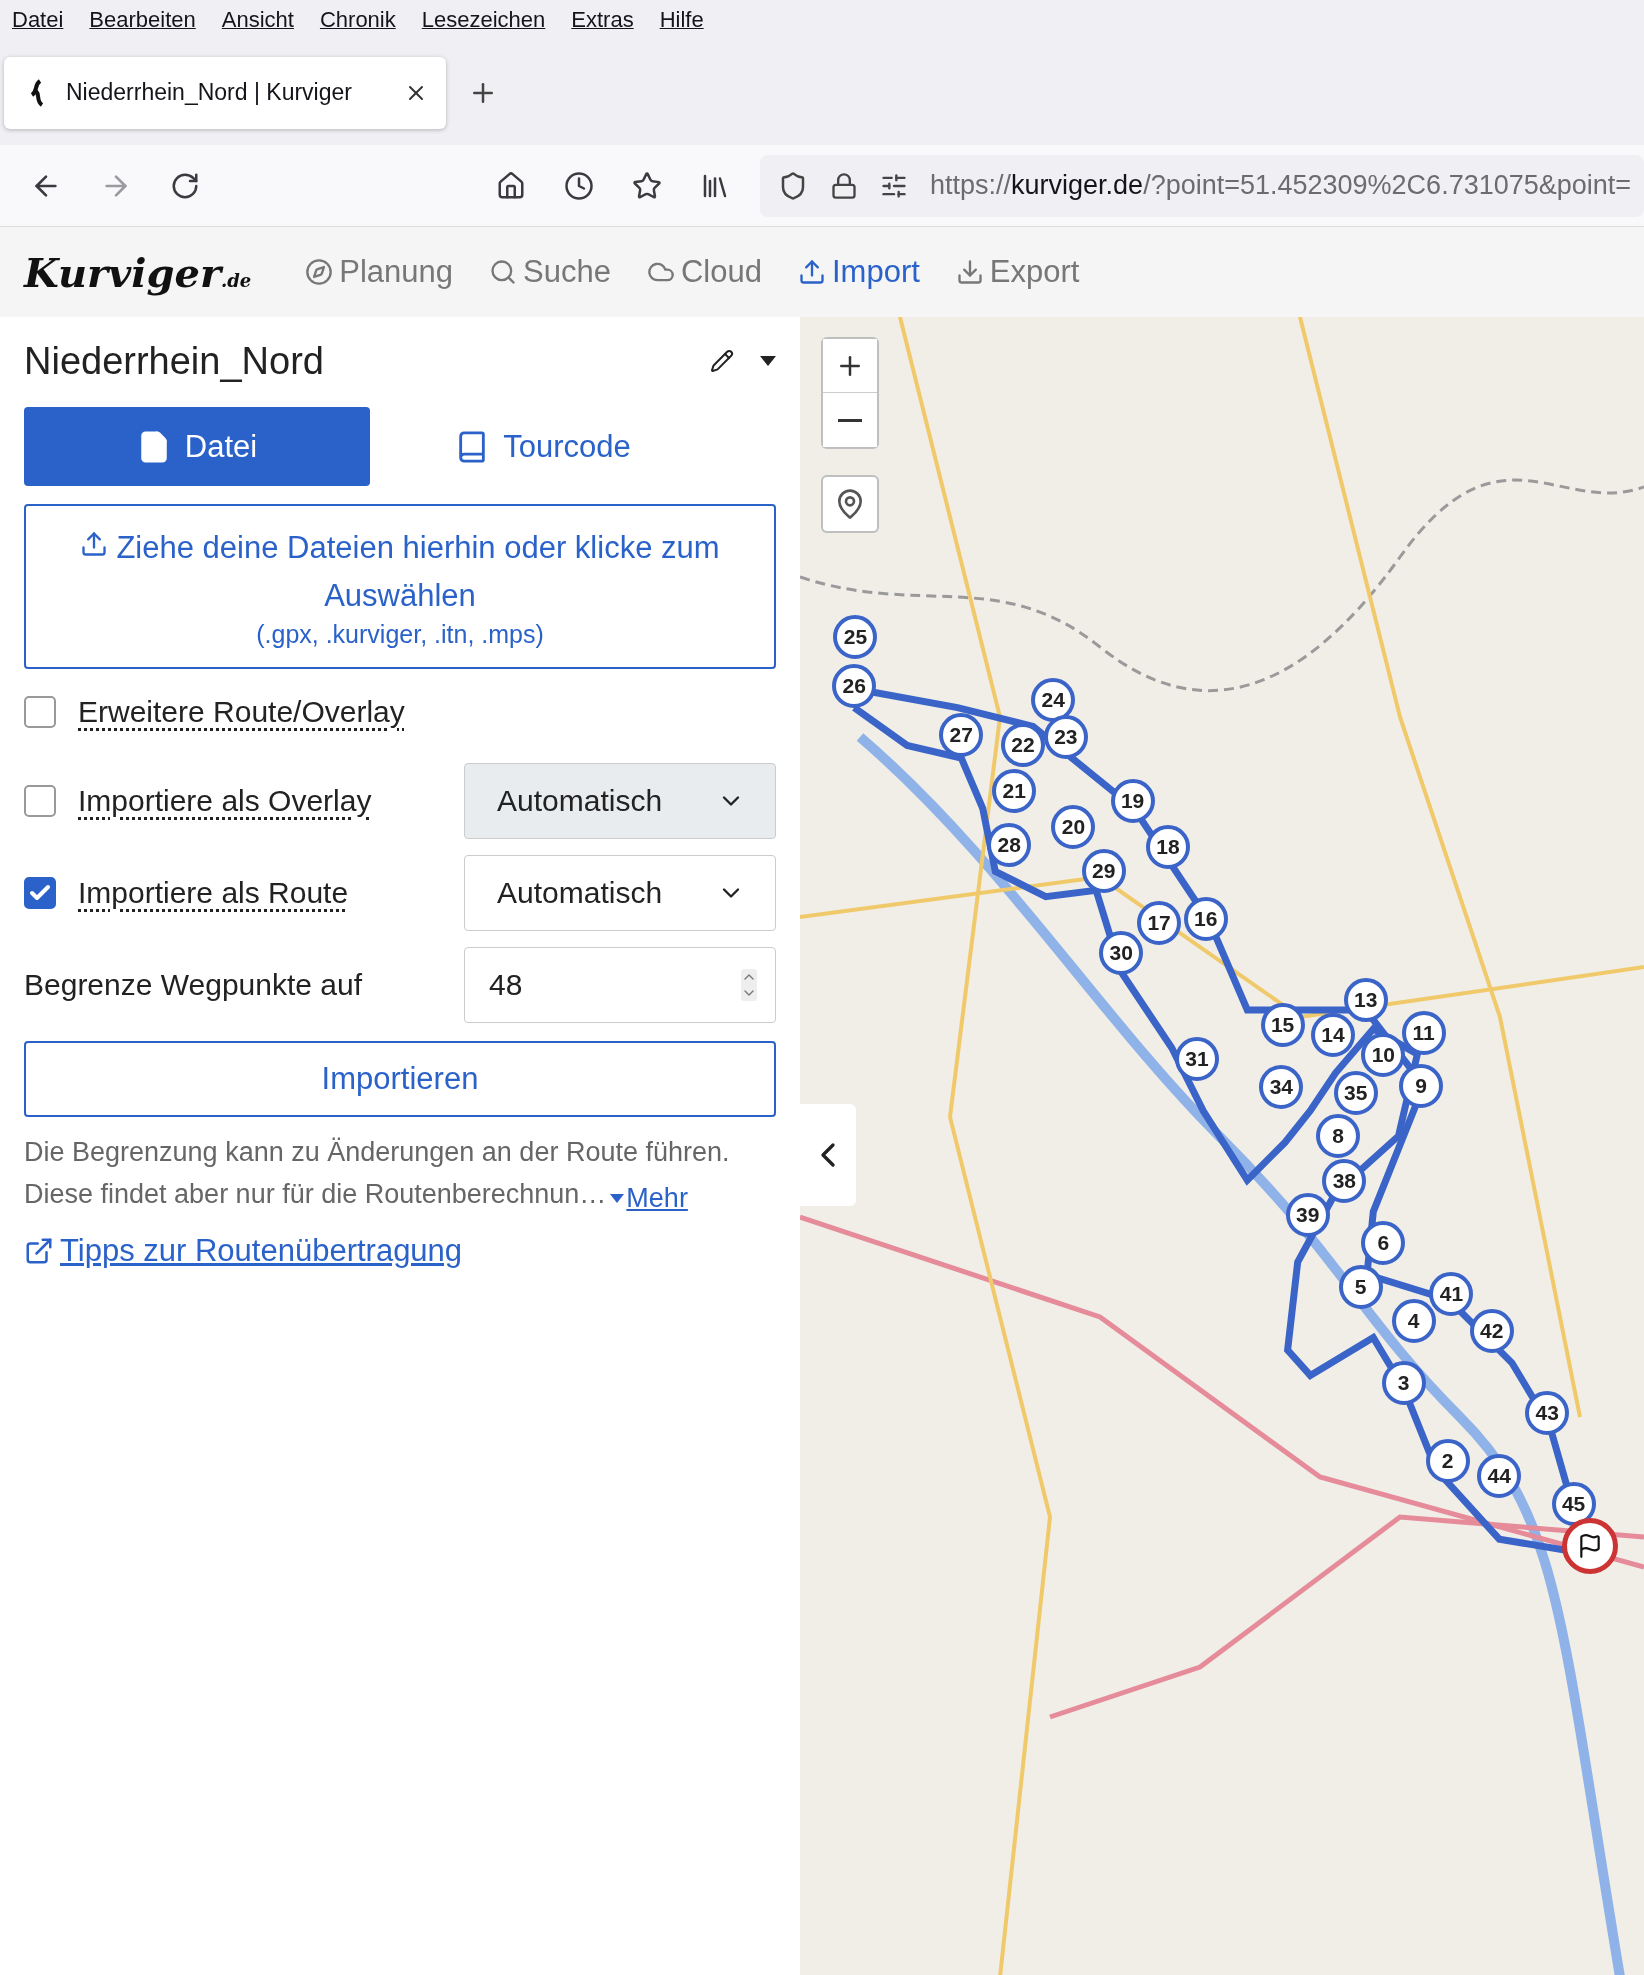 This screenshot has width=1644, height=1975. What do you see at coordinates (850, 366) in the screenshot?
I see `zoom-in-button` at bounding box center [850, 366].